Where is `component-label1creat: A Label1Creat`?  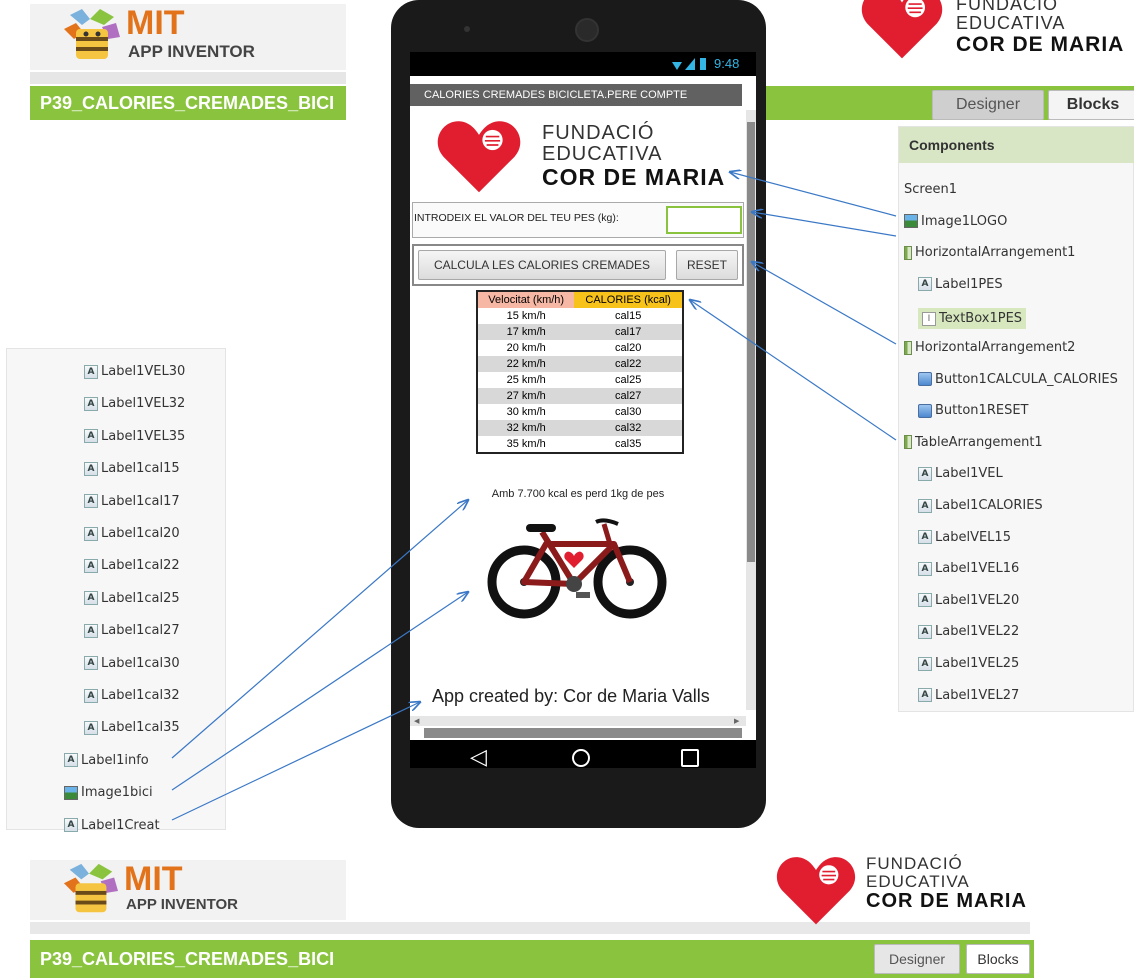 component-label1creat: A Label1Creat is located at coordinates (112, 825).